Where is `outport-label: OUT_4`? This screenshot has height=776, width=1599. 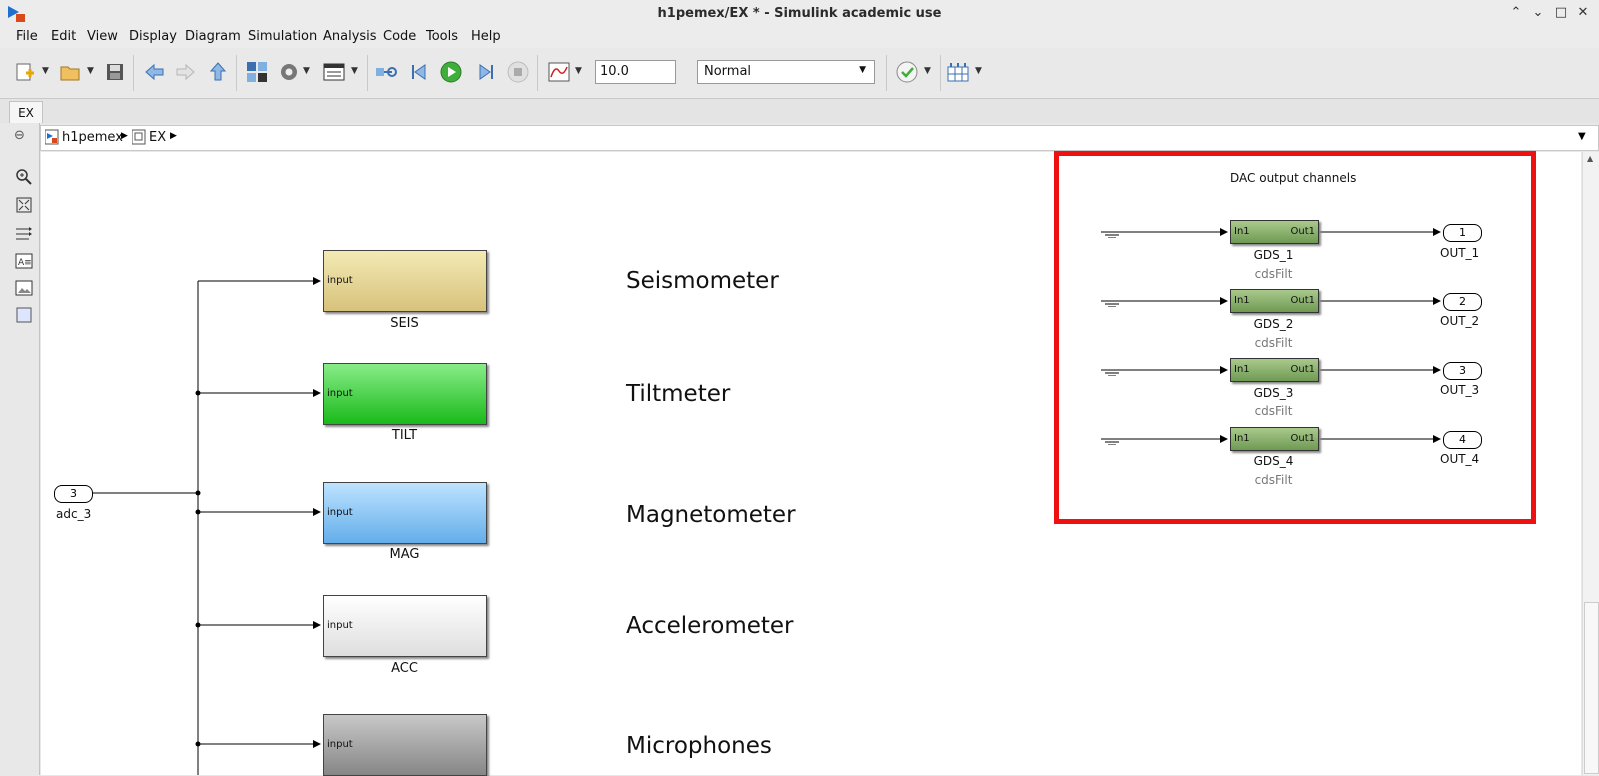
outport-label: OUT_4 is located at coordinates (1460, 459).